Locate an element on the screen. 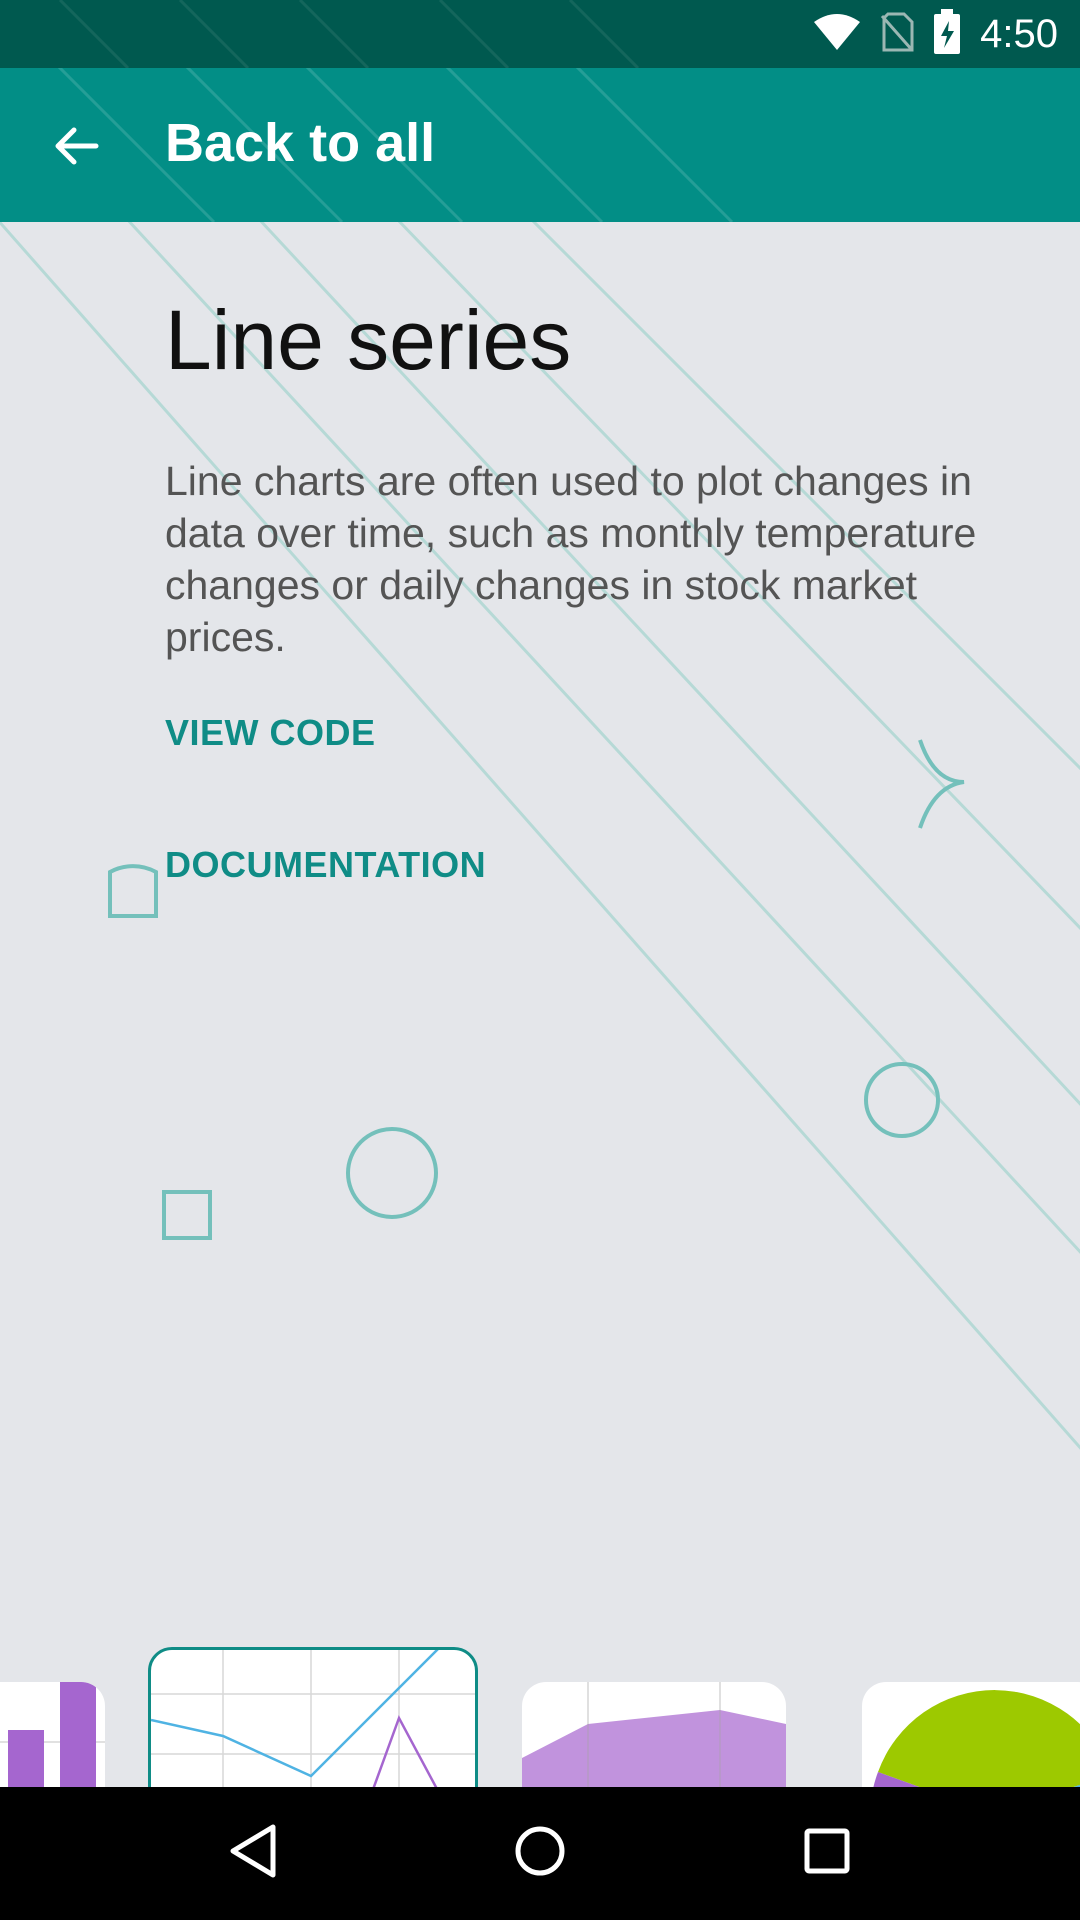 The image size is (1080, 1920). stacked-area-chart-thumbnail is located at coordinates (654, 1734).